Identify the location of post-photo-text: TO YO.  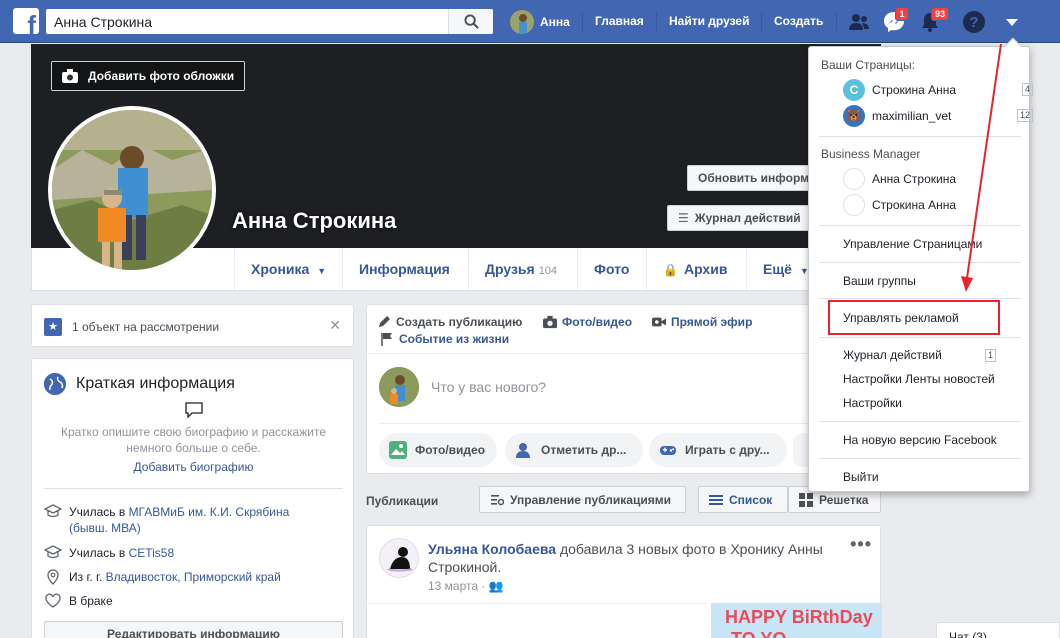
(758, 633).